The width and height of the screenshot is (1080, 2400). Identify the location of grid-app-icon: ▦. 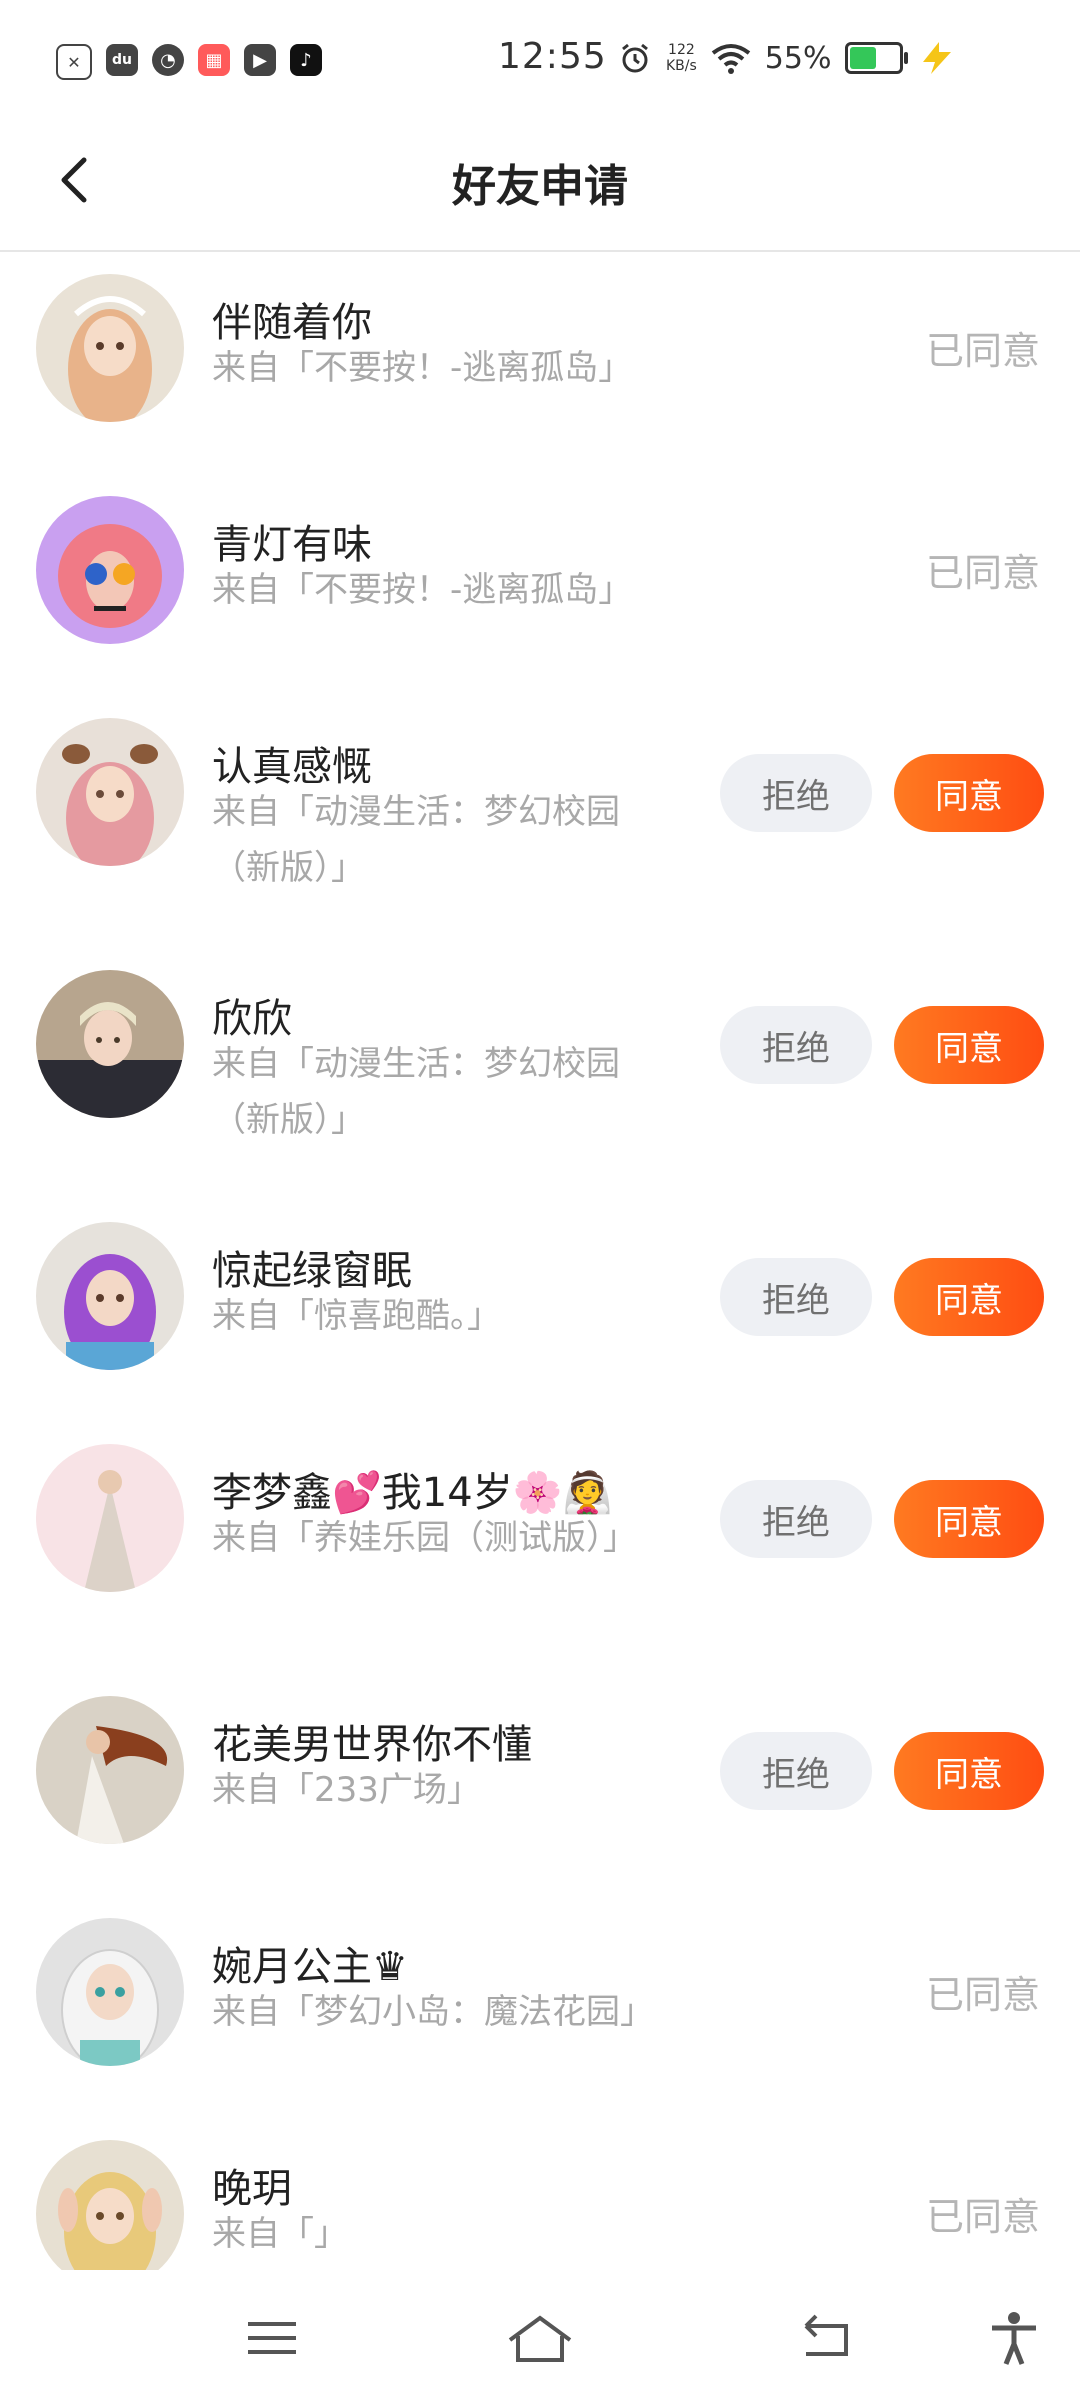
(214, 60).